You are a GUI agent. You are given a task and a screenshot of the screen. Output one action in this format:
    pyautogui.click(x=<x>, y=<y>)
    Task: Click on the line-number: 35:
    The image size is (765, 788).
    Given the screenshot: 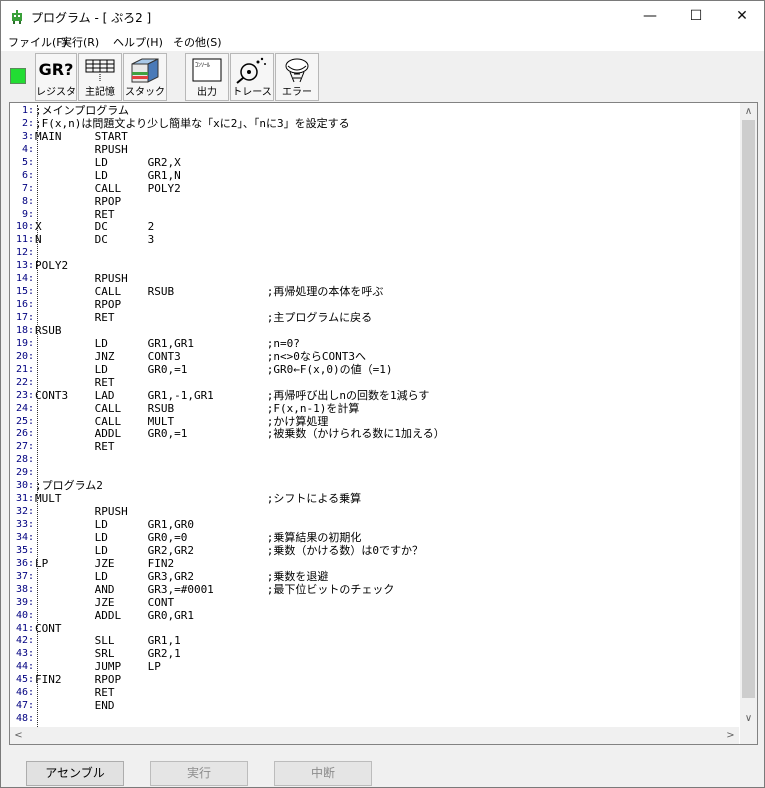 What is the action you would take?
    pyautogui.click(x=24, y=550)
    